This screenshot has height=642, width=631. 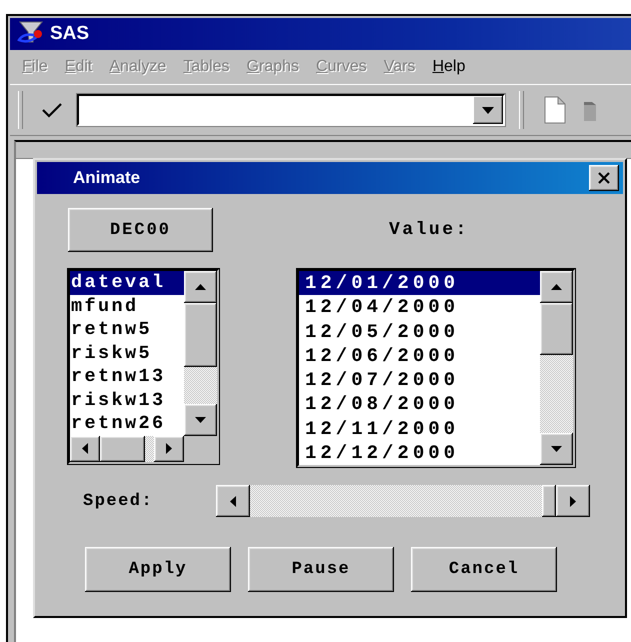 I want to click on menu-item: Help, so click(x=449, y=67).